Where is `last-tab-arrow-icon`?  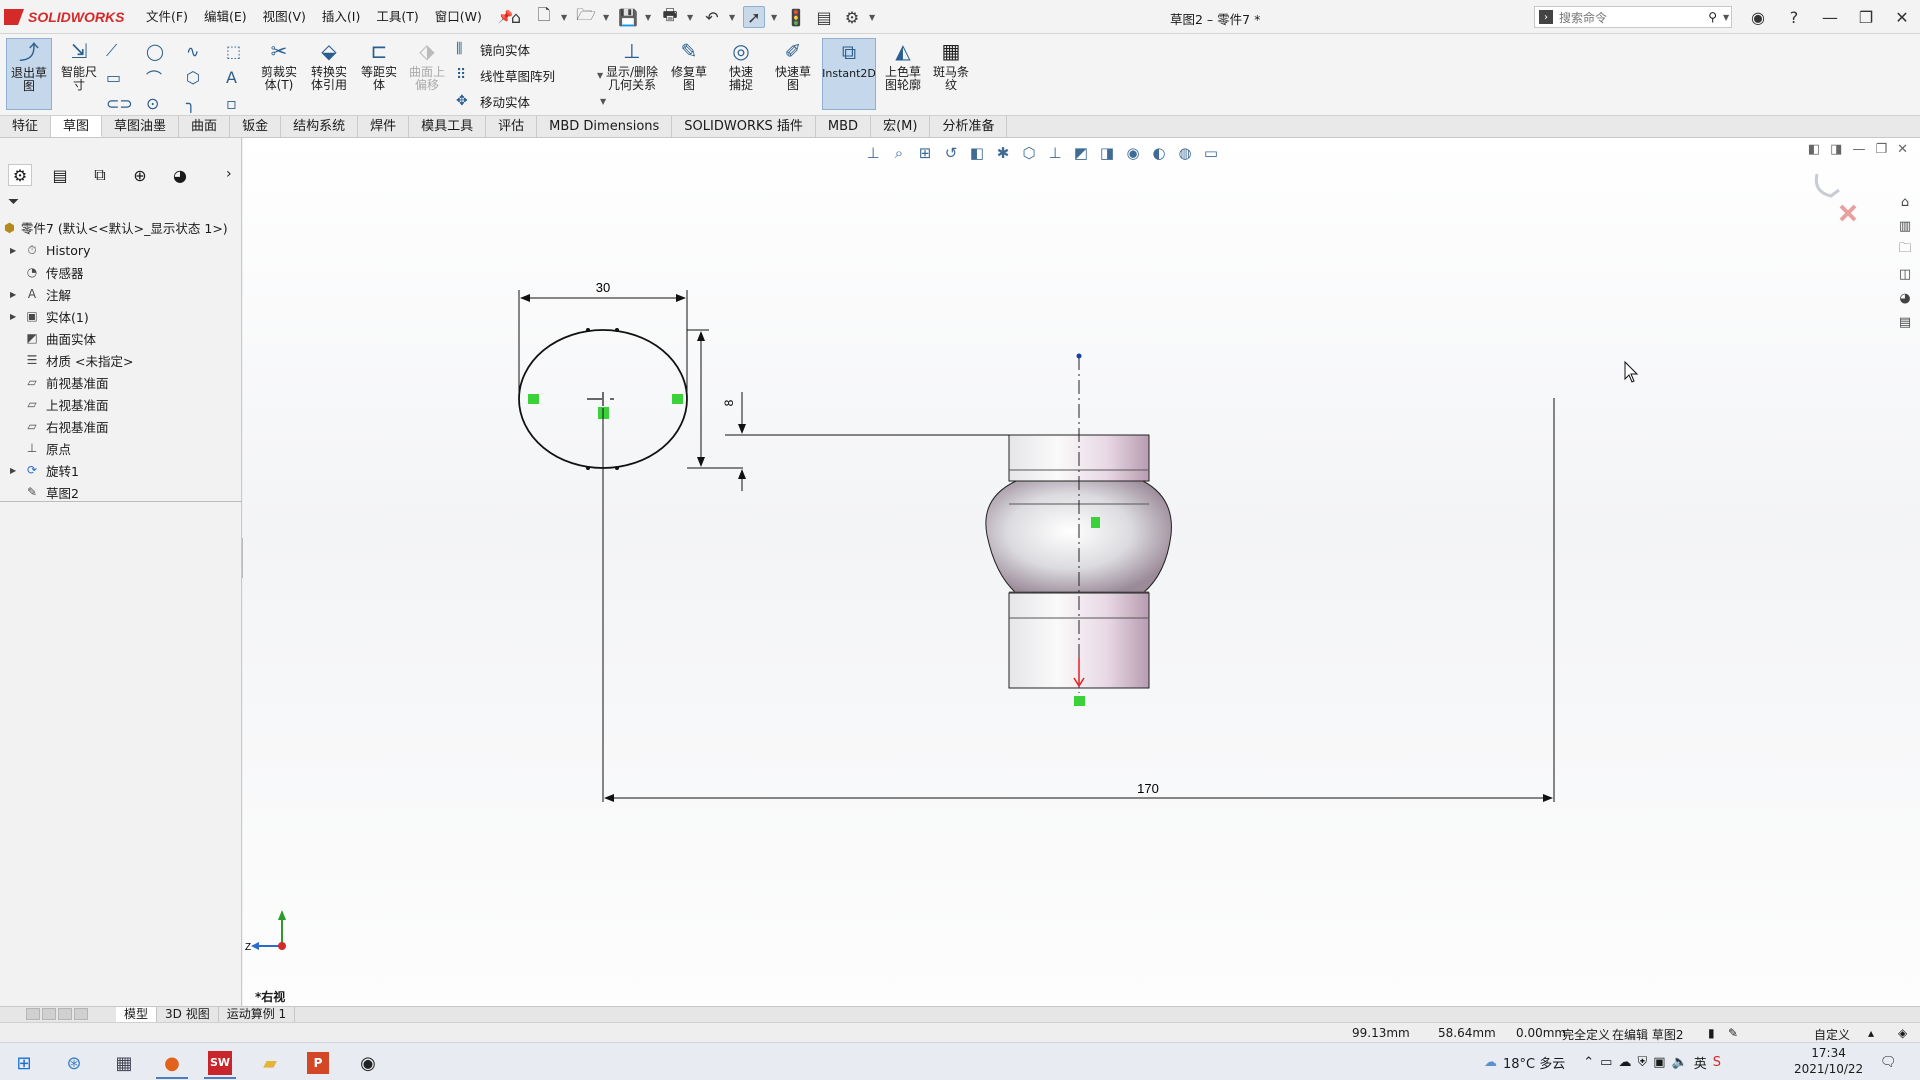
last-tab-arrow-icon is located at coordinates (81, 1013).